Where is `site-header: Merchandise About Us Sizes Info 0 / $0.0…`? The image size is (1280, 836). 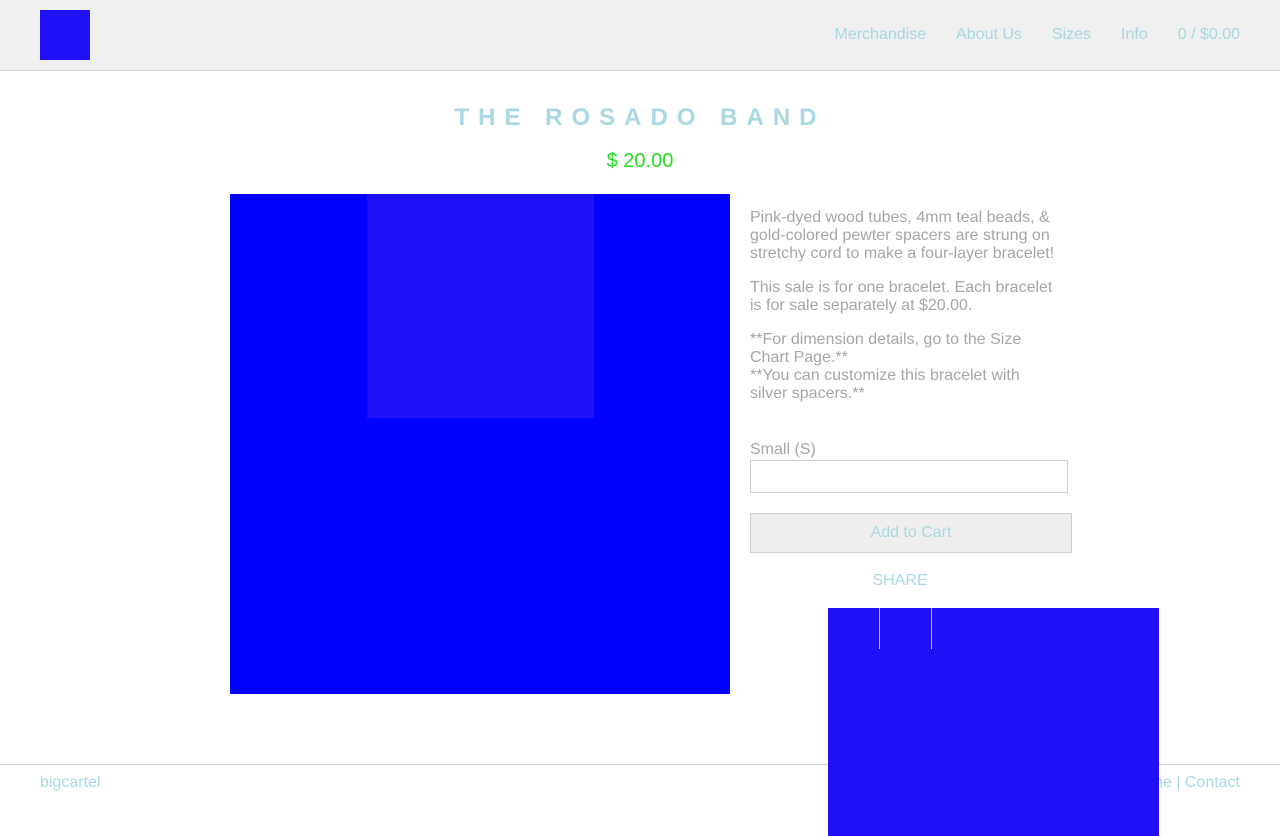
site-header: Merchandise About Us Sizes Info 0 / $0.0… is located at coordinates (640, 35).